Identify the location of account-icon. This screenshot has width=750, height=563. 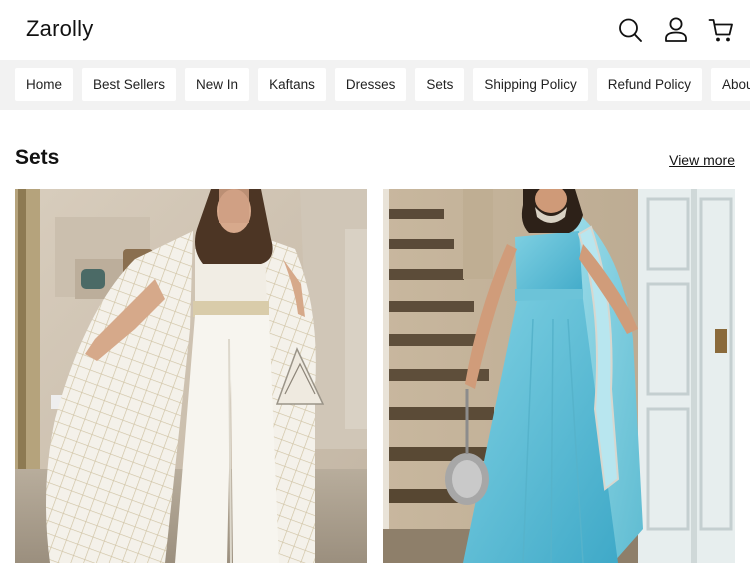
(676, 30).